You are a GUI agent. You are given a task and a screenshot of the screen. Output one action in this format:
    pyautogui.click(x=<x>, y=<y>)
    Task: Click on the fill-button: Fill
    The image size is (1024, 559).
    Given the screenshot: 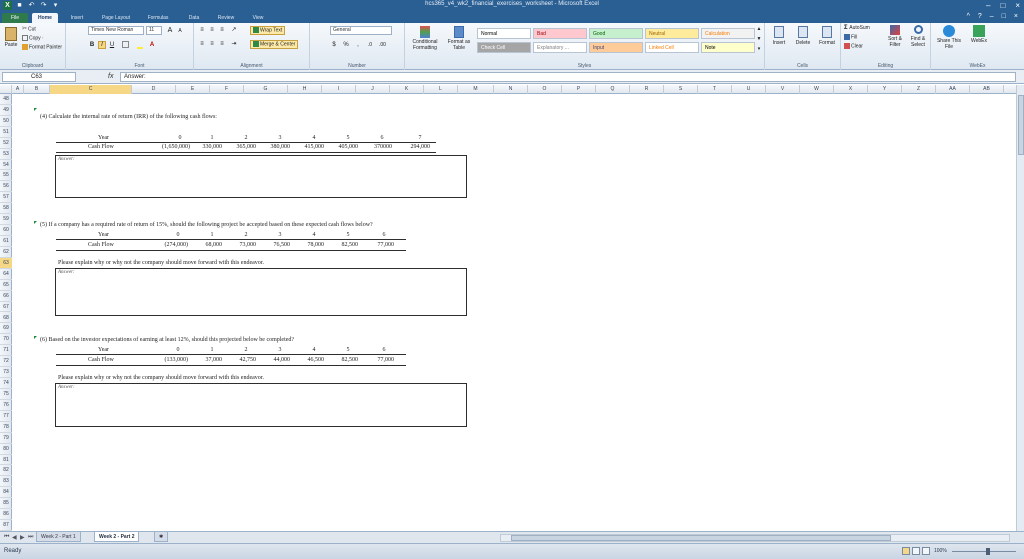 What is the action you would take?
    pyautogui.click(x=850, y=37)
    